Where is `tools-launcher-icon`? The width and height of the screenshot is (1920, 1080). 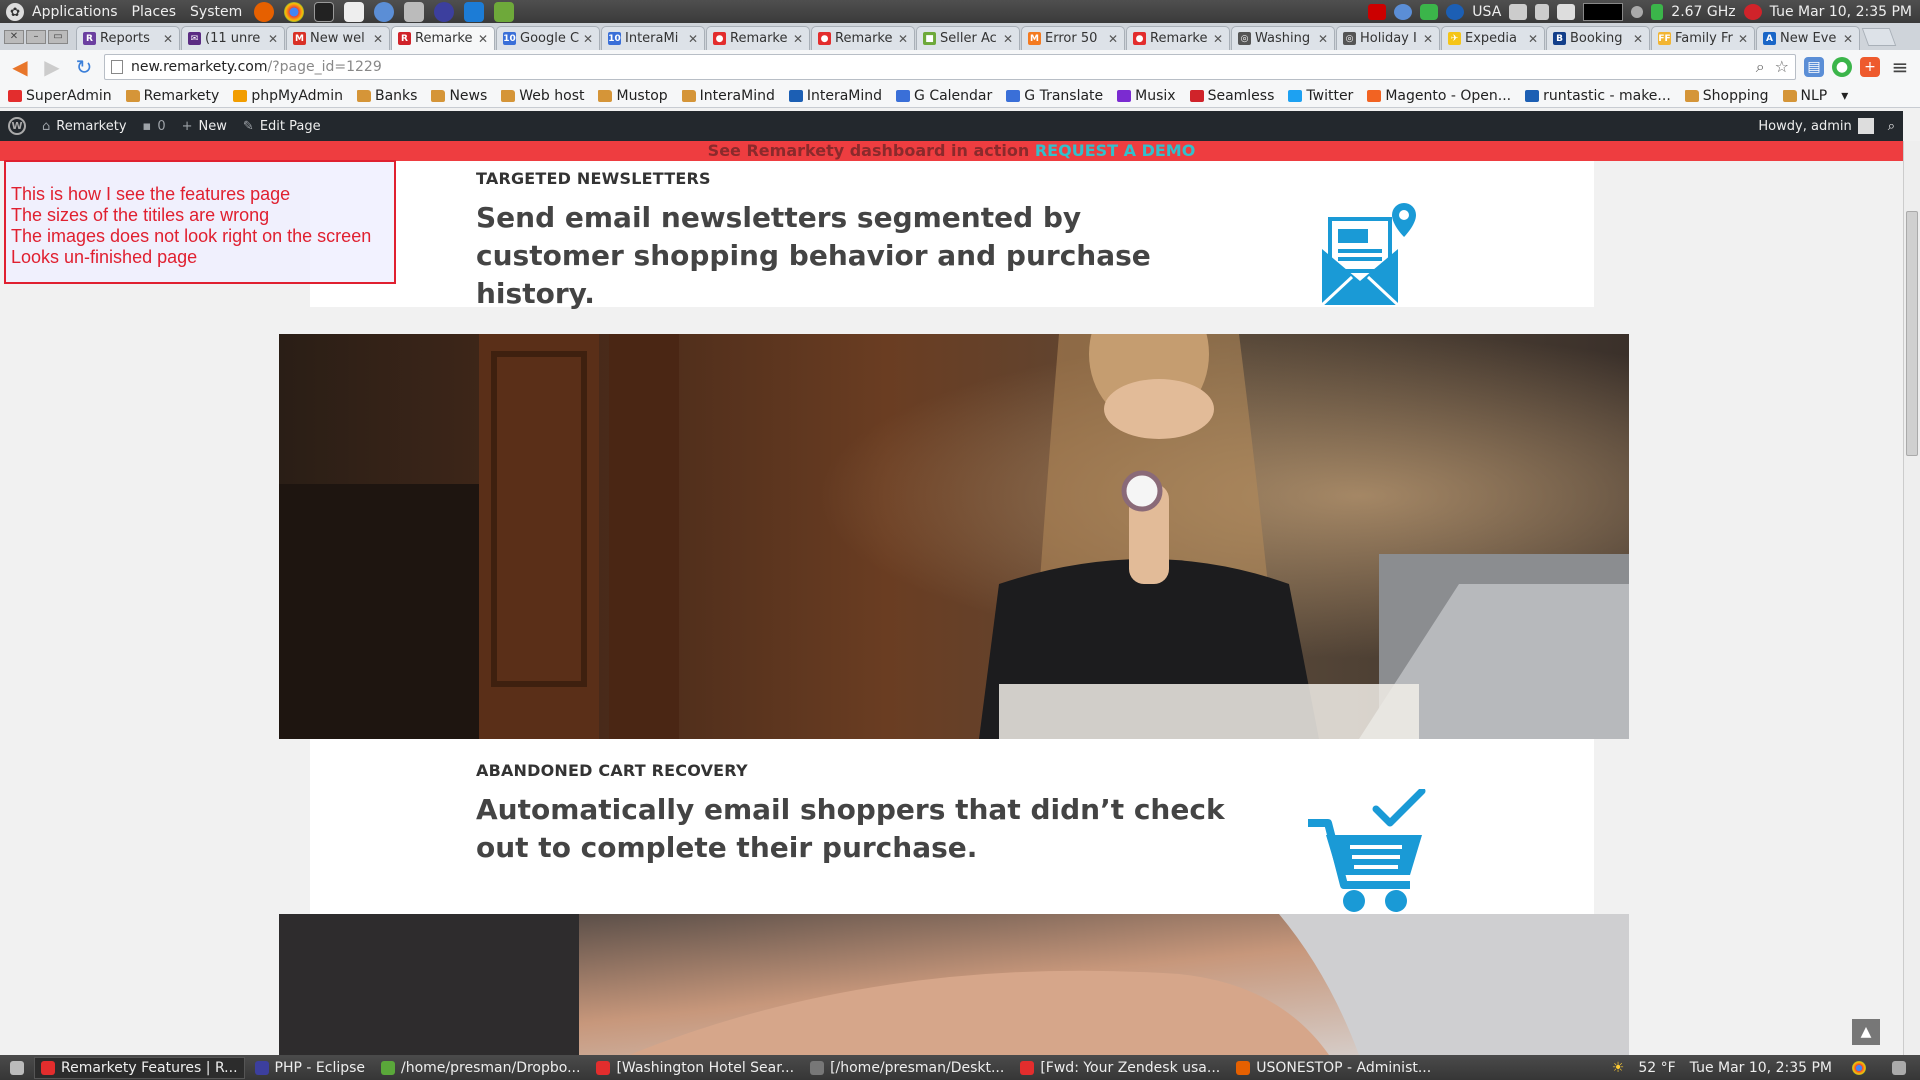
tools-launcher-icon is located at coordinates (504, 11).